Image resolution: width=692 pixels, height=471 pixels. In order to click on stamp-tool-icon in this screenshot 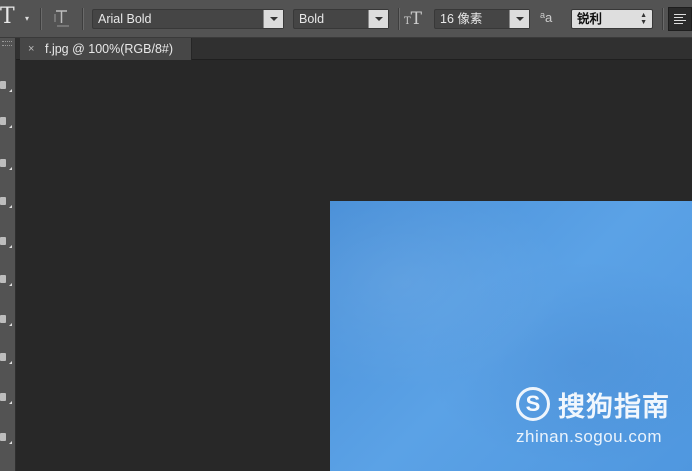, I will do `click(7, 357)`.